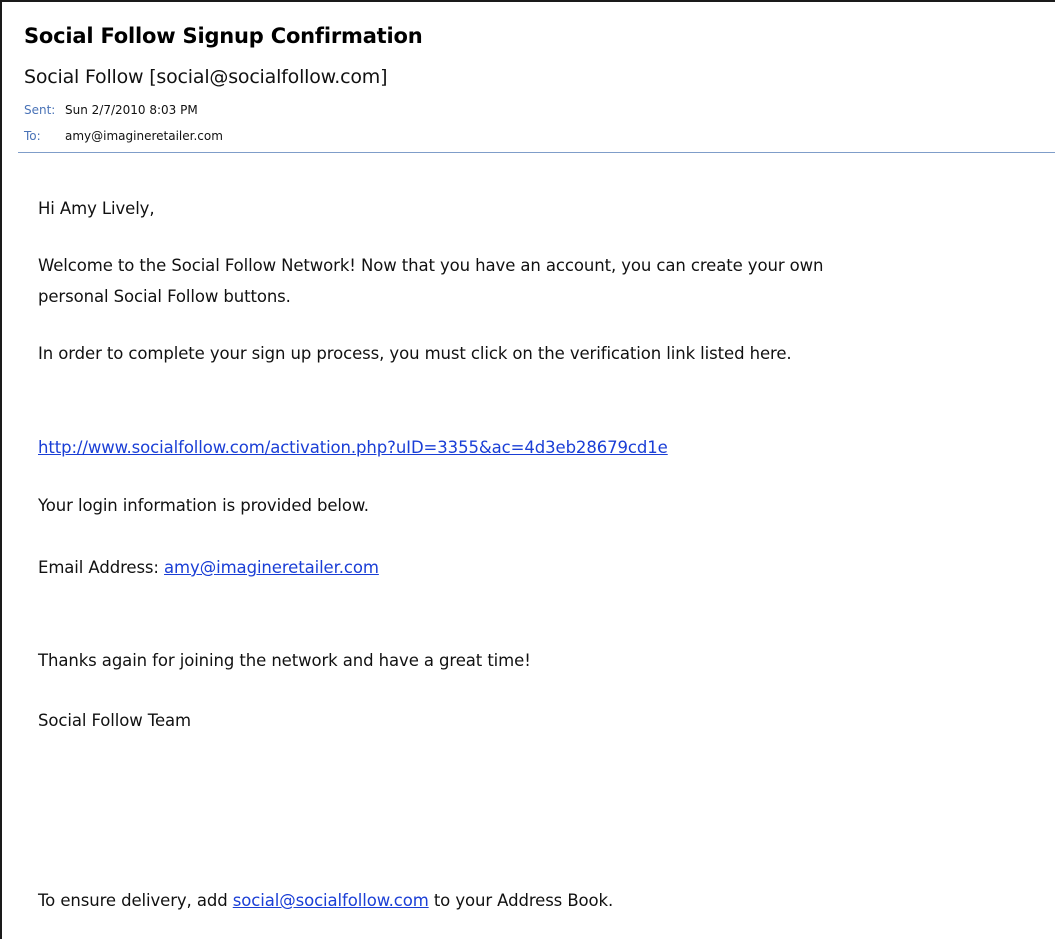 The height and width of the screenshot is (939, 1055). What do you see at coordinates (96, 208) in the screenshot?
I see `greeting-text: Hi Amy Lively,` at bounding box center [96, 208].